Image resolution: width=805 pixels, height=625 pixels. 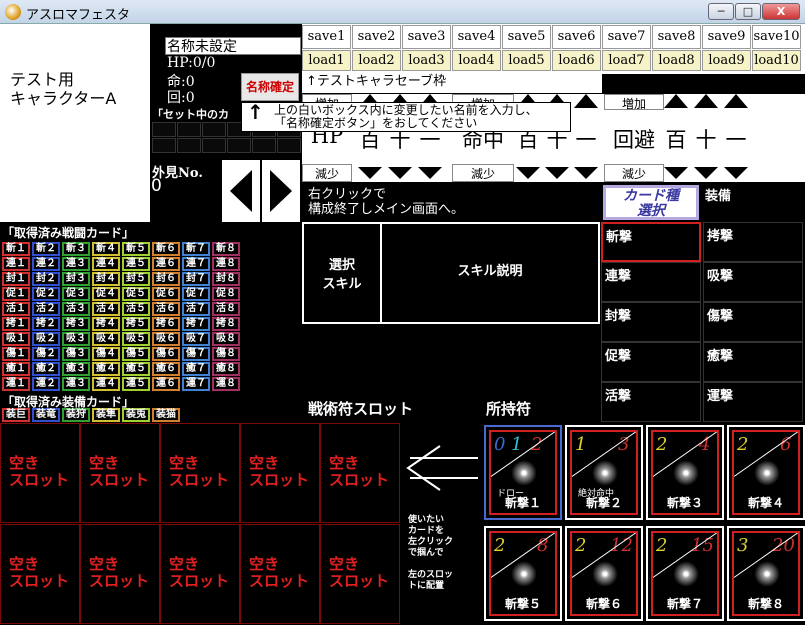 I want to click on evade-hundreds-down-button, so click(x=676, y=173).